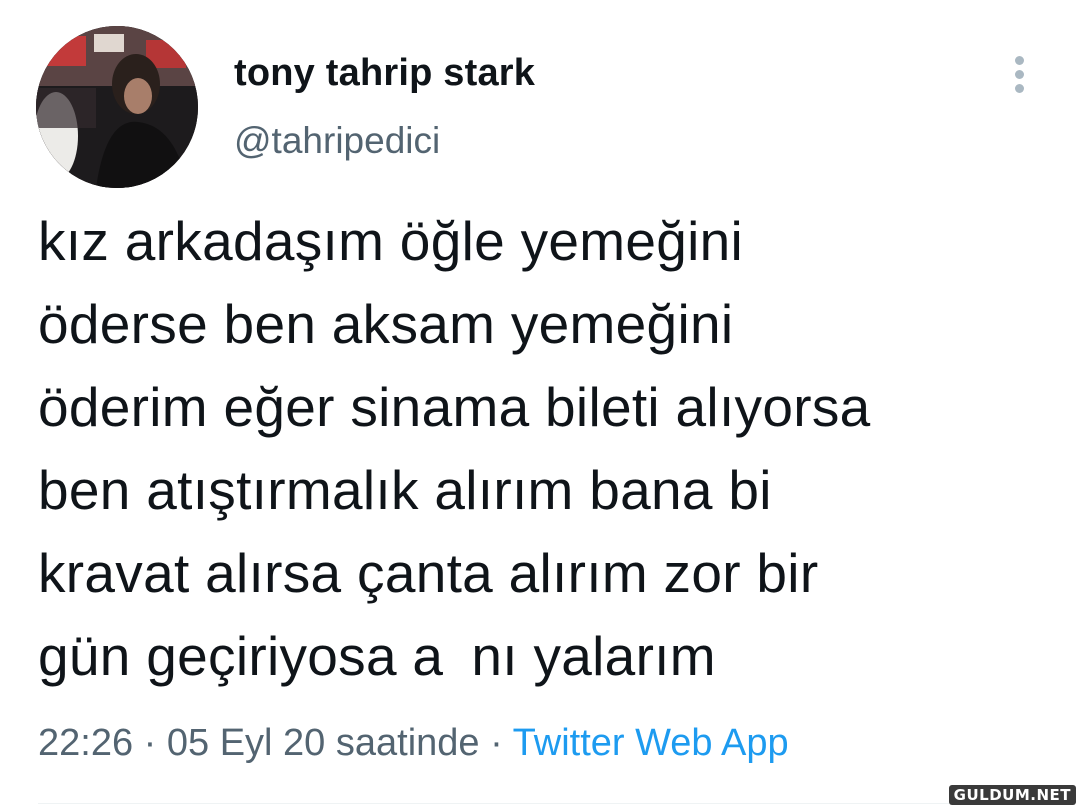  I want to click on avatar-photo-icon, so click(117, 107).